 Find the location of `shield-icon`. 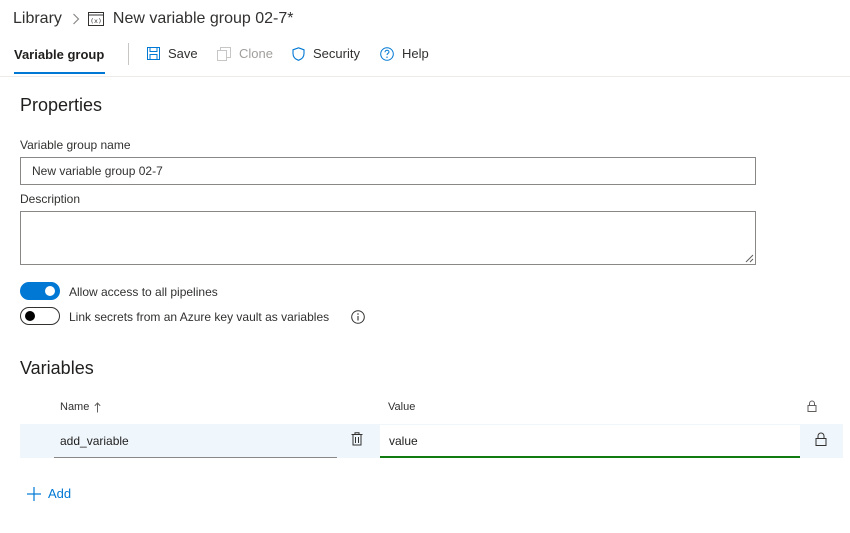

shield-icon is located at coordinates (298, 53).